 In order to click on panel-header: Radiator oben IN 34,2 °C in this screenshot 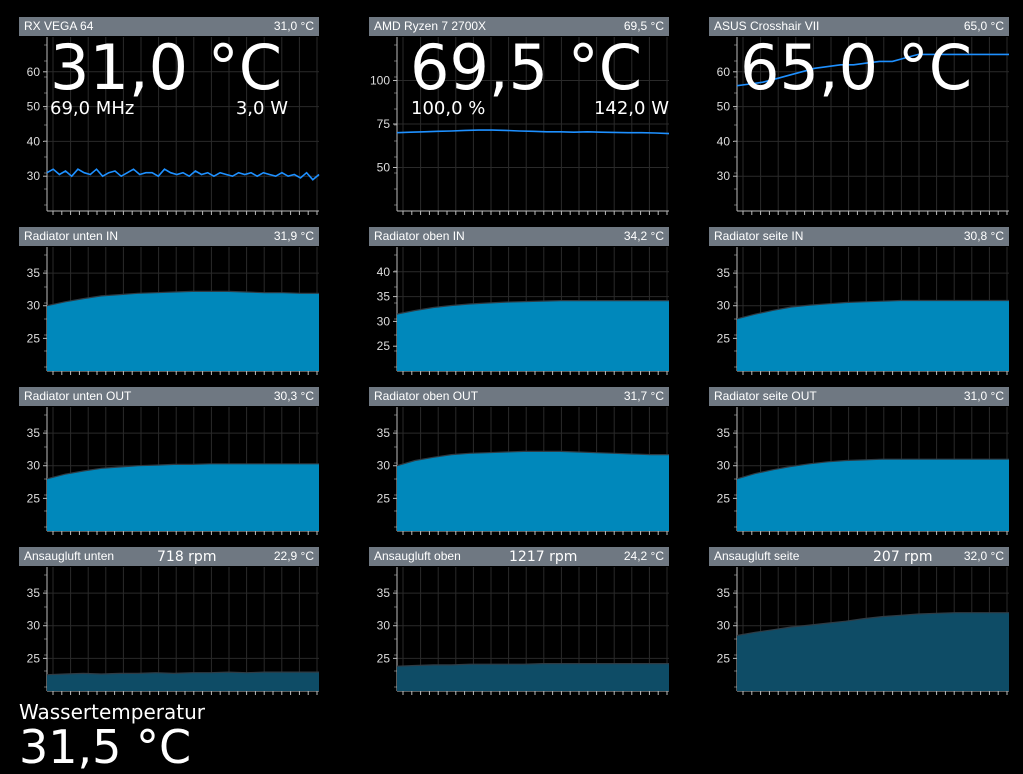, I will do `click(519, 236)`.